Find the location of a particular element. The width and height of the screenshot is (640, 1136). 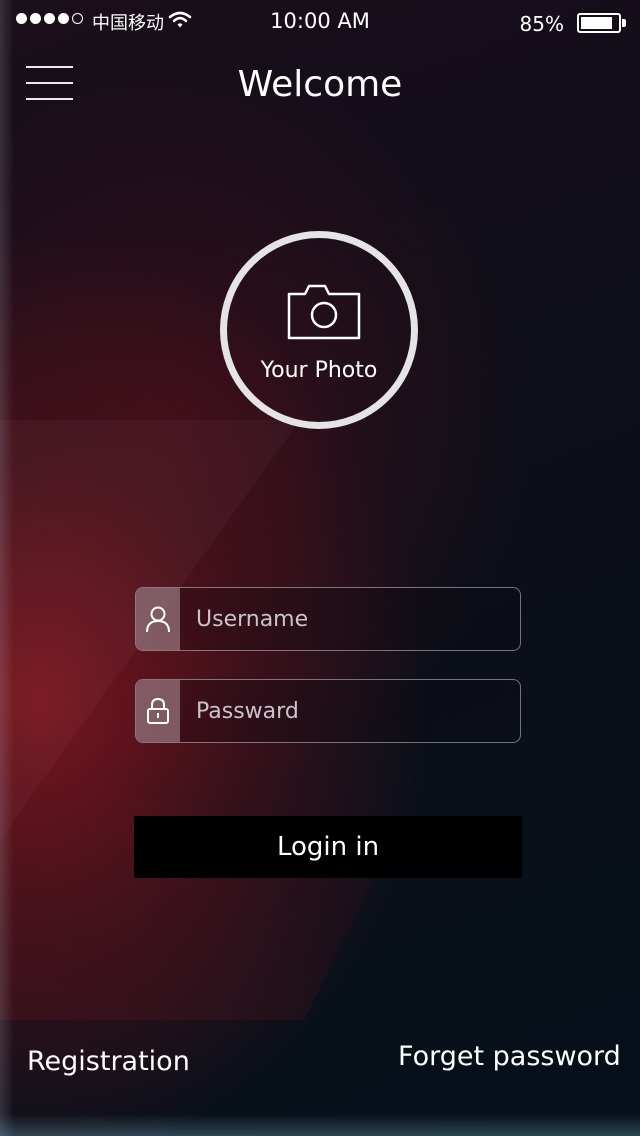

battery-icon is located at coordinates (599, 23).